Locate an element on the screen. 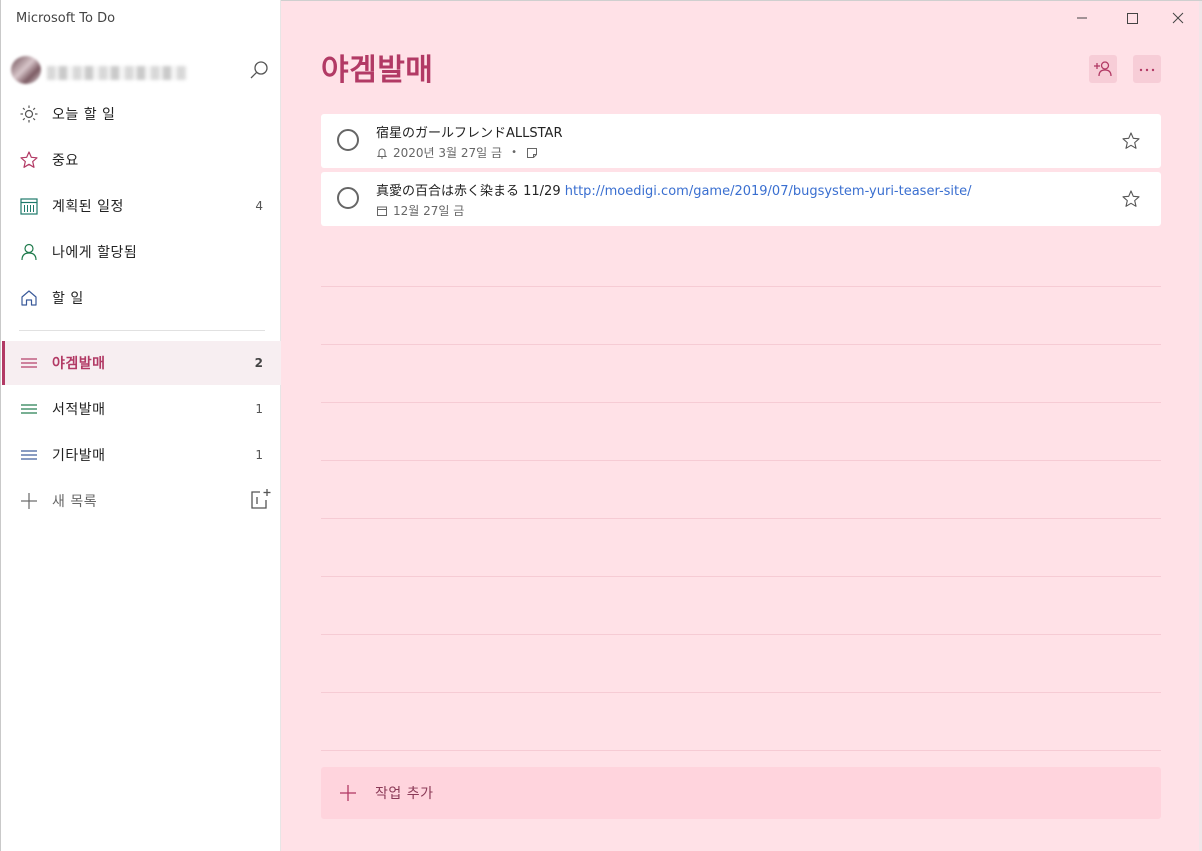  list-title: 야겜발매 is located at coordinates (377, 67).